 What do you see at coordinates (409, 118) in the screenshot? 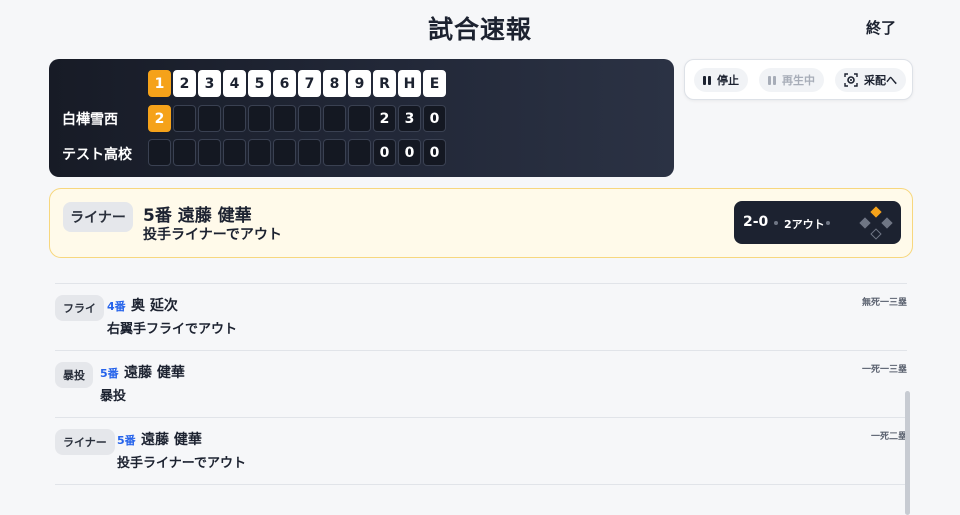
I see `total-score-cell: 3` at bounding box center [409, 118].